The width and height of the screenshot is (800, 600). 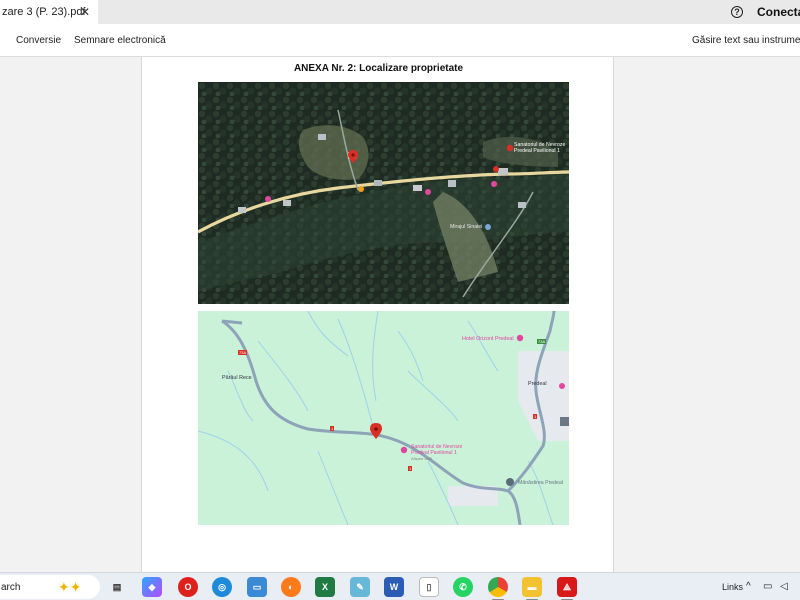 I want to click on whatsapp-icon: ✆, so click(x=463, y=587).